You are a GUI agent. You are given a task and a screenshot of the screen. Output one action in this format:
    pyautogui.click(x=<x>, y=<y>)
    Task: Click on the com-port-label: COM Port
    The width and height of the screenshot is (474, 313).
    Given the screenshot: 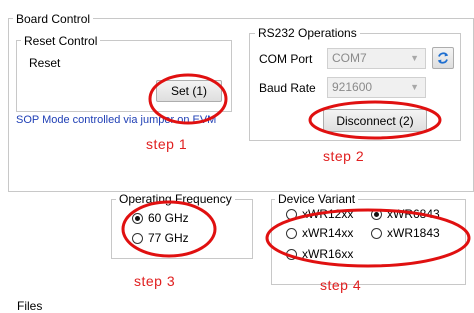 What is the action you would take?
    pyautogui.click(x=286, y=59)
    